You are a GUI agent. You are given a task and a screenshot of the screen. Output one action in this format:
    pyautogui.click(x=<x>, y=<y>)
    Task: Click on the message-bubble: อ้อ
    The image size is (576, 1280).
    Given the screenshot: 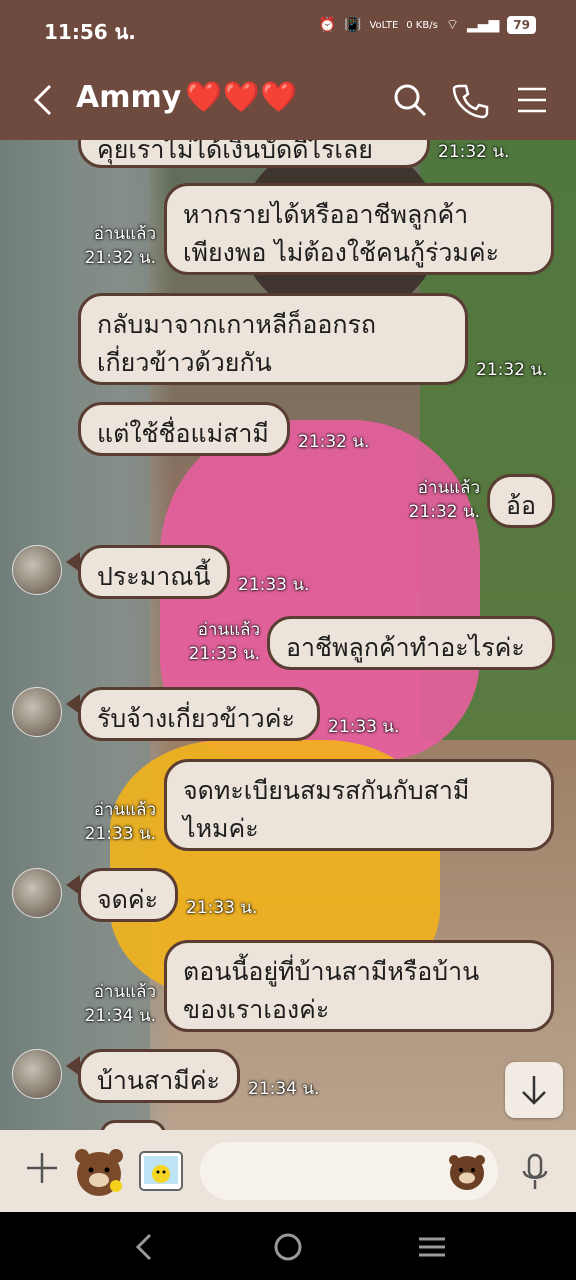 What is the action you would take?
    pyautogui.click(x=521, y=501)
    